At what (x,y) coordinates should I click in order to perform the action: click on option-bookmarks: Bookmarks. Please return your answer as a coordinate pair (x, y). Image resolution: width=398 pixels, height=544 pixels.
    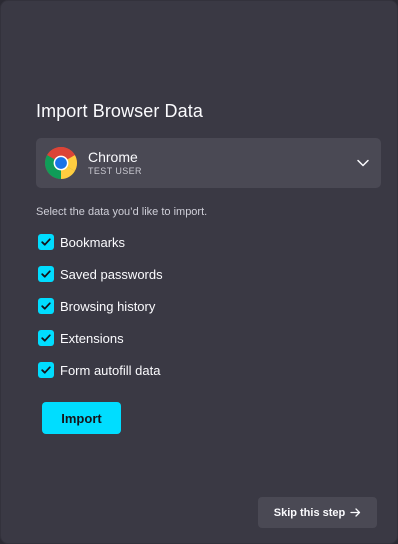
    Looking at the image, I should click on (81, 242).